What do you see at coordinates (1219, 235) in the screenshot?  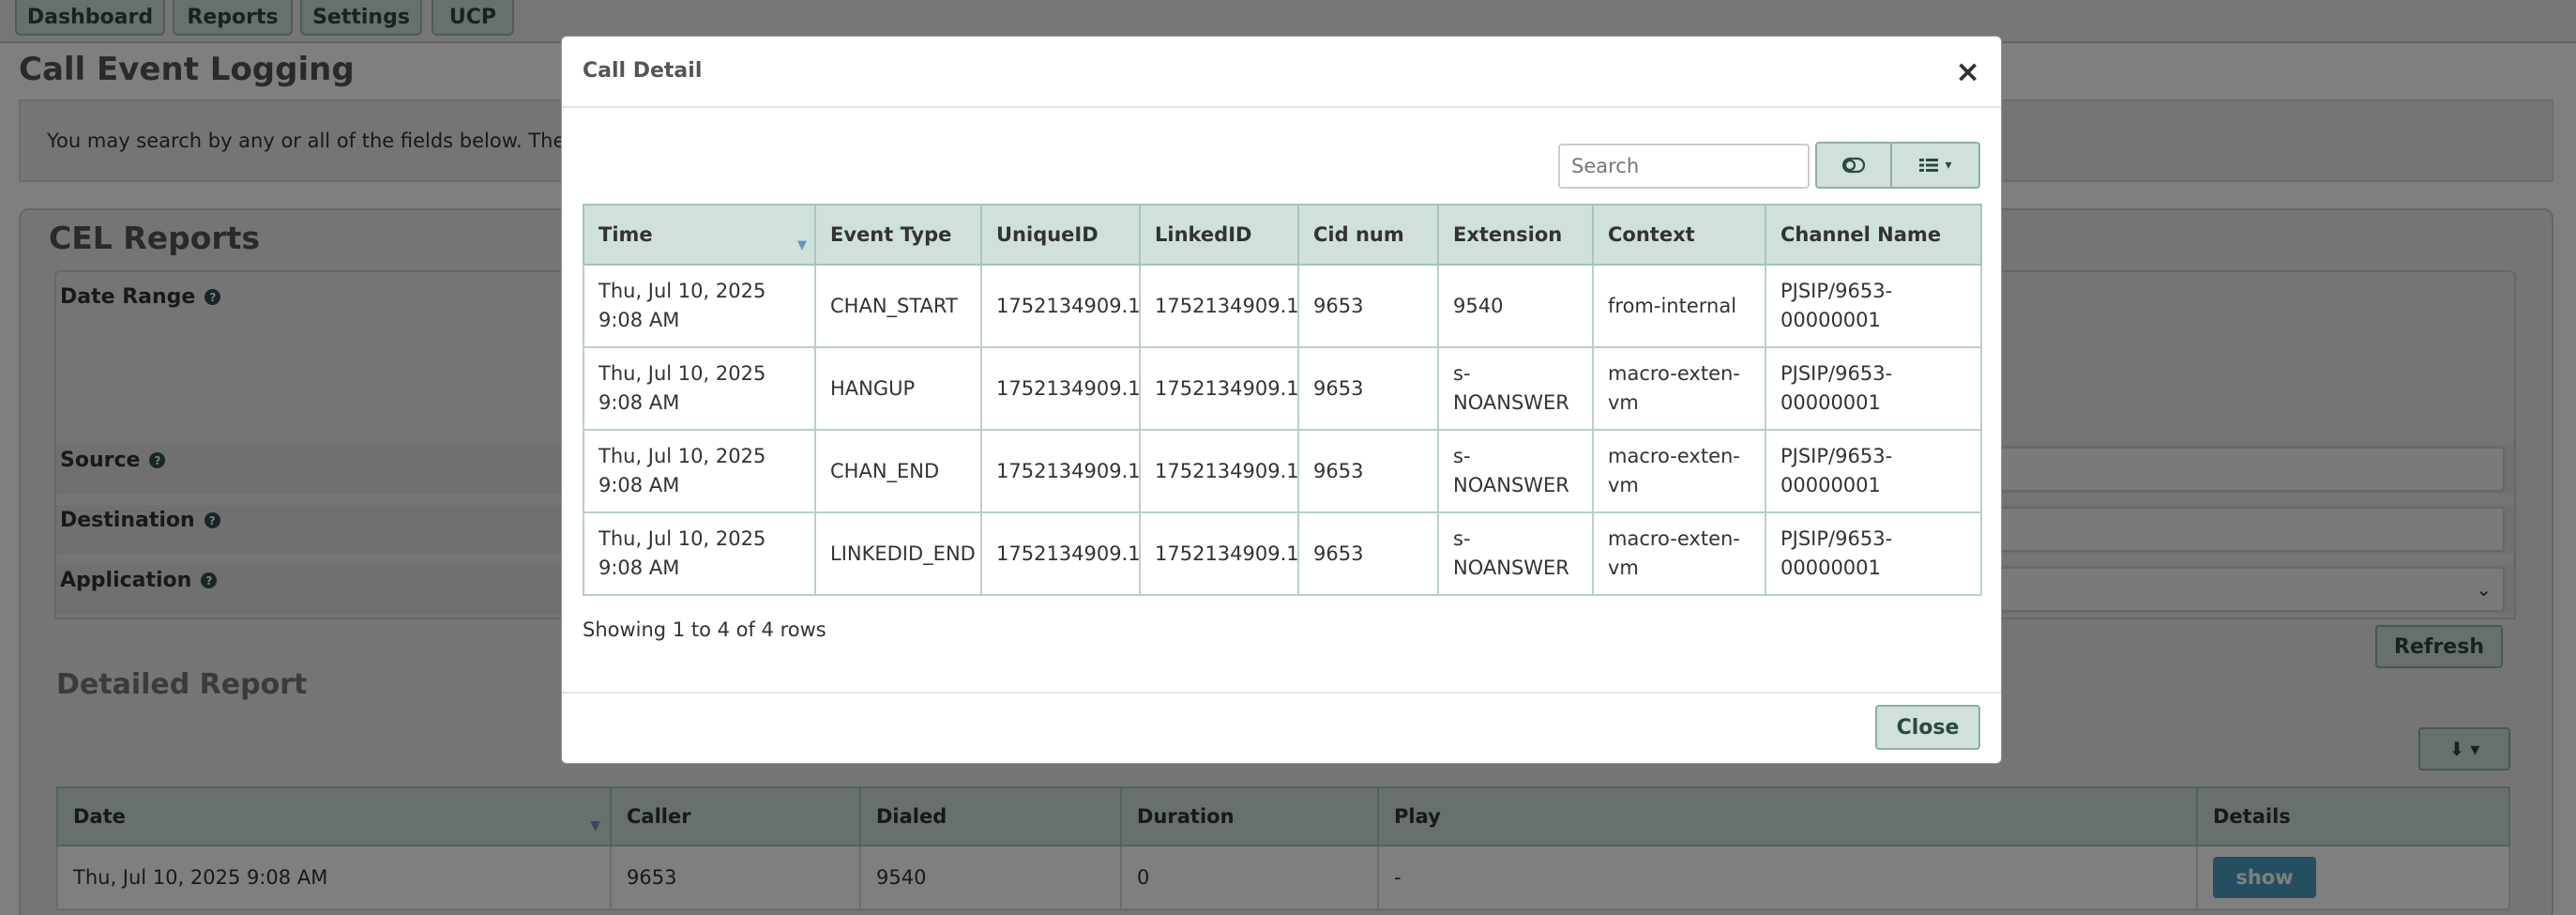 I see `col-linkedid: LinkedID` at bounding box center [1219, 235].